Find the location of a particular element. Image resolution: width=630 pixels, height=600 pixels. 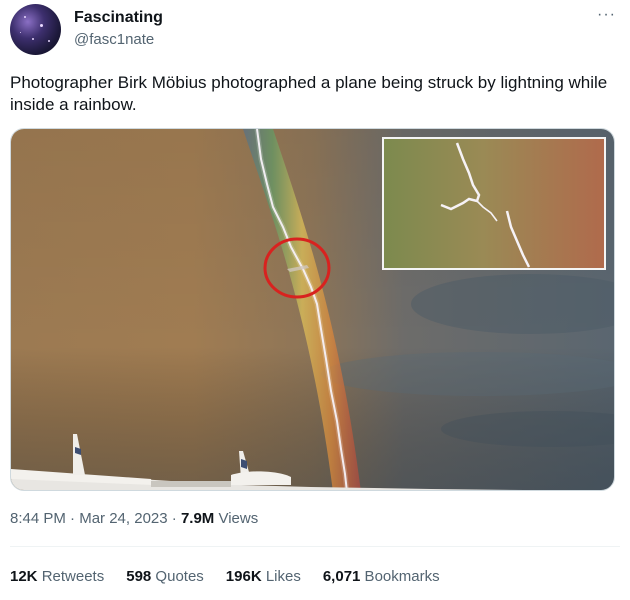

more-horizontal-icon: ··· is located at coordinates (606, 15).